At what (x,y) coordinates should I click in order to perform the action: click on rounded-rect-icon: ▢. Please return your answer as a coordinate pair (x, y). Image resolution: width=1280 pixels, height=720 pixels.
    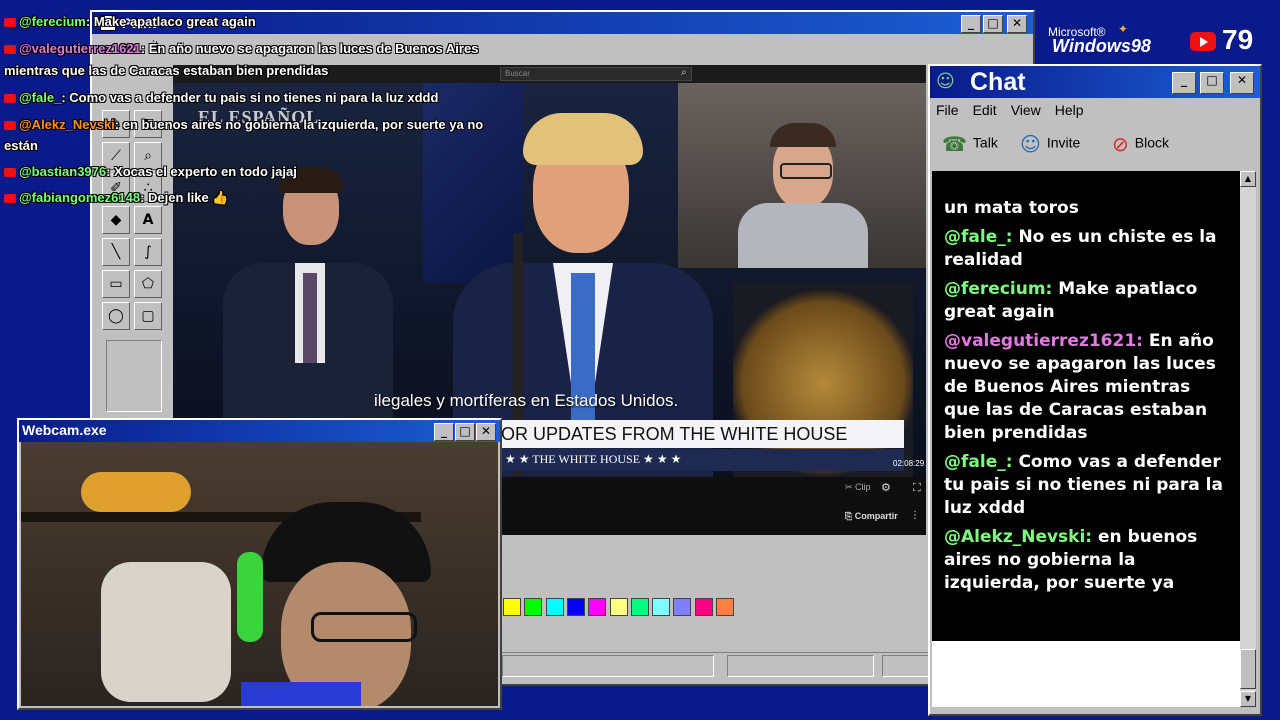
    Looking at the image, I should click on (148, 316).